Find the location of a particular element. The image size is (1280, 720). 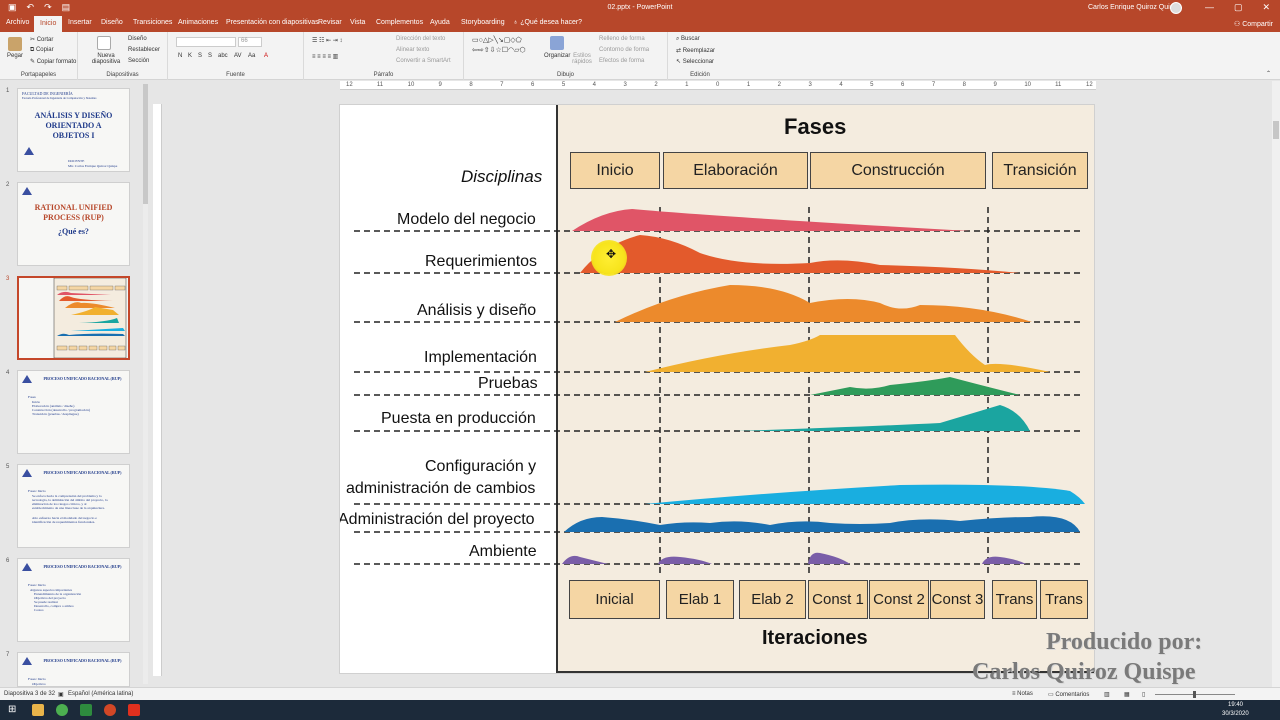

chrome-icon is located at coordinates (62, 710).